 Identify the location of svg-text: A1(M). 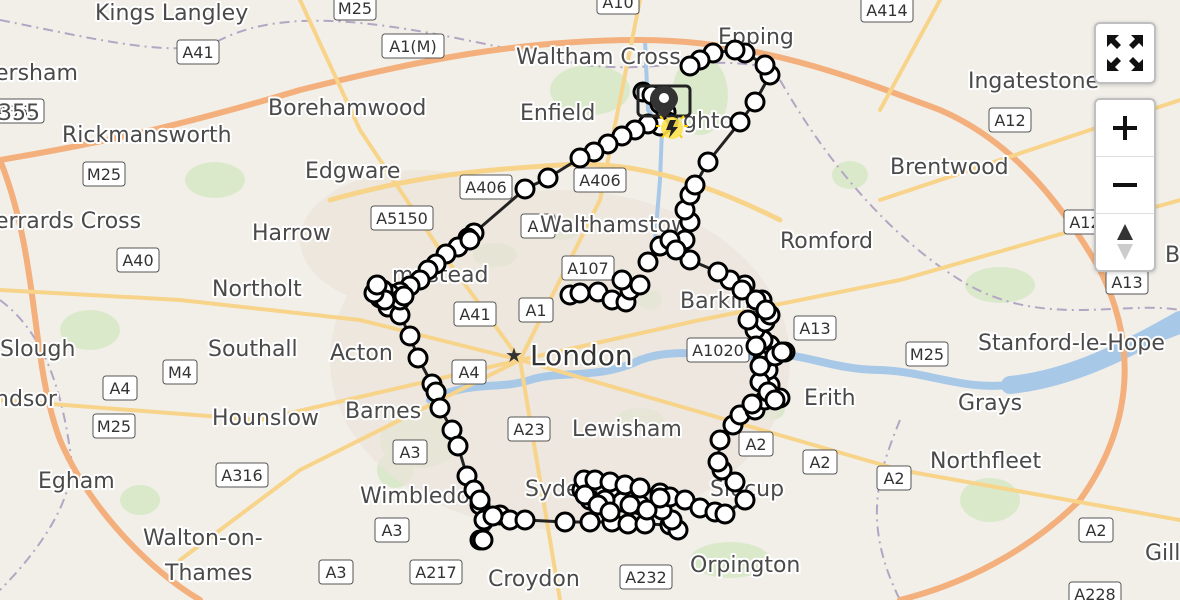
(412, 46).